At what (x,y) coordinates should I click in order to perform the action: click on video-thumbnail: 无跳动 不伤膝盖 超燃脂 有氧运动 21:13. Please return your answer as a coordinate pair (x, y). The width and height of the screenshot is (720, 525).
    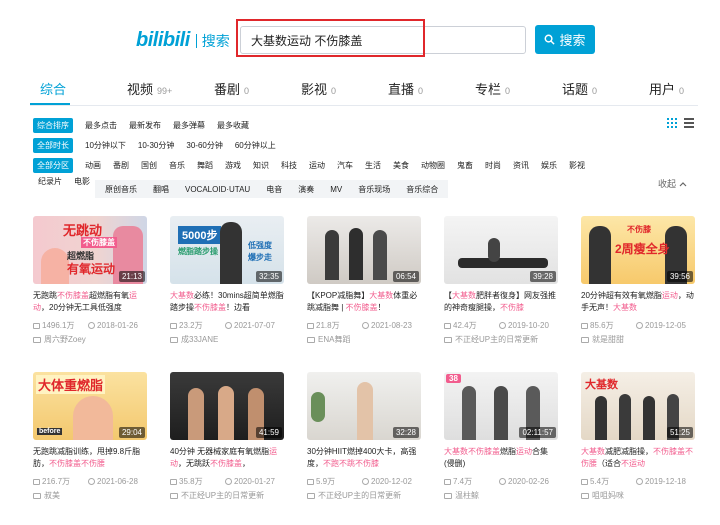
    Looking at the image, I should click on (90, 250).